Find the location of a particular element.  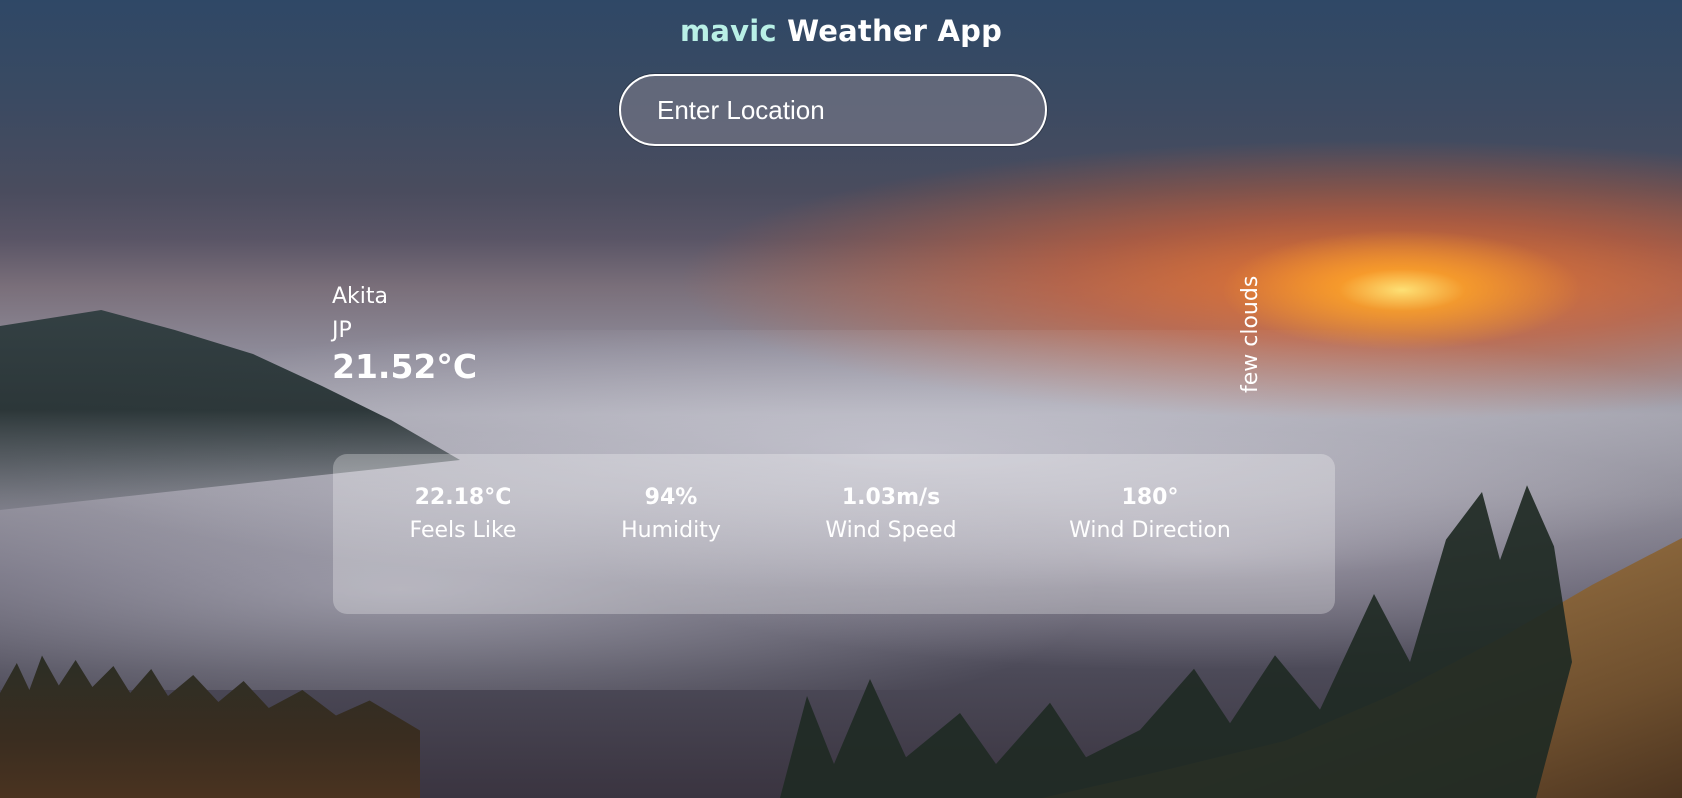

wind-direction-stat: 180° Wind Direction is located at coordinates (1150, 515).